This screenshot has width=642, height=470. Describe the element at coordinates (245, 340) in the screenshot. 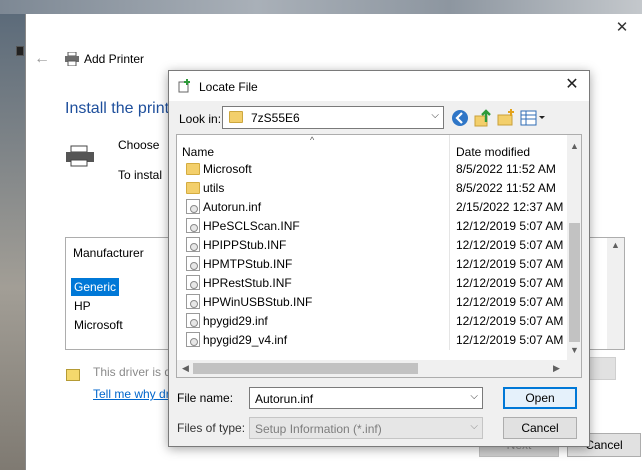

I see `file-name: hpygid29_v4.inf` at that location.